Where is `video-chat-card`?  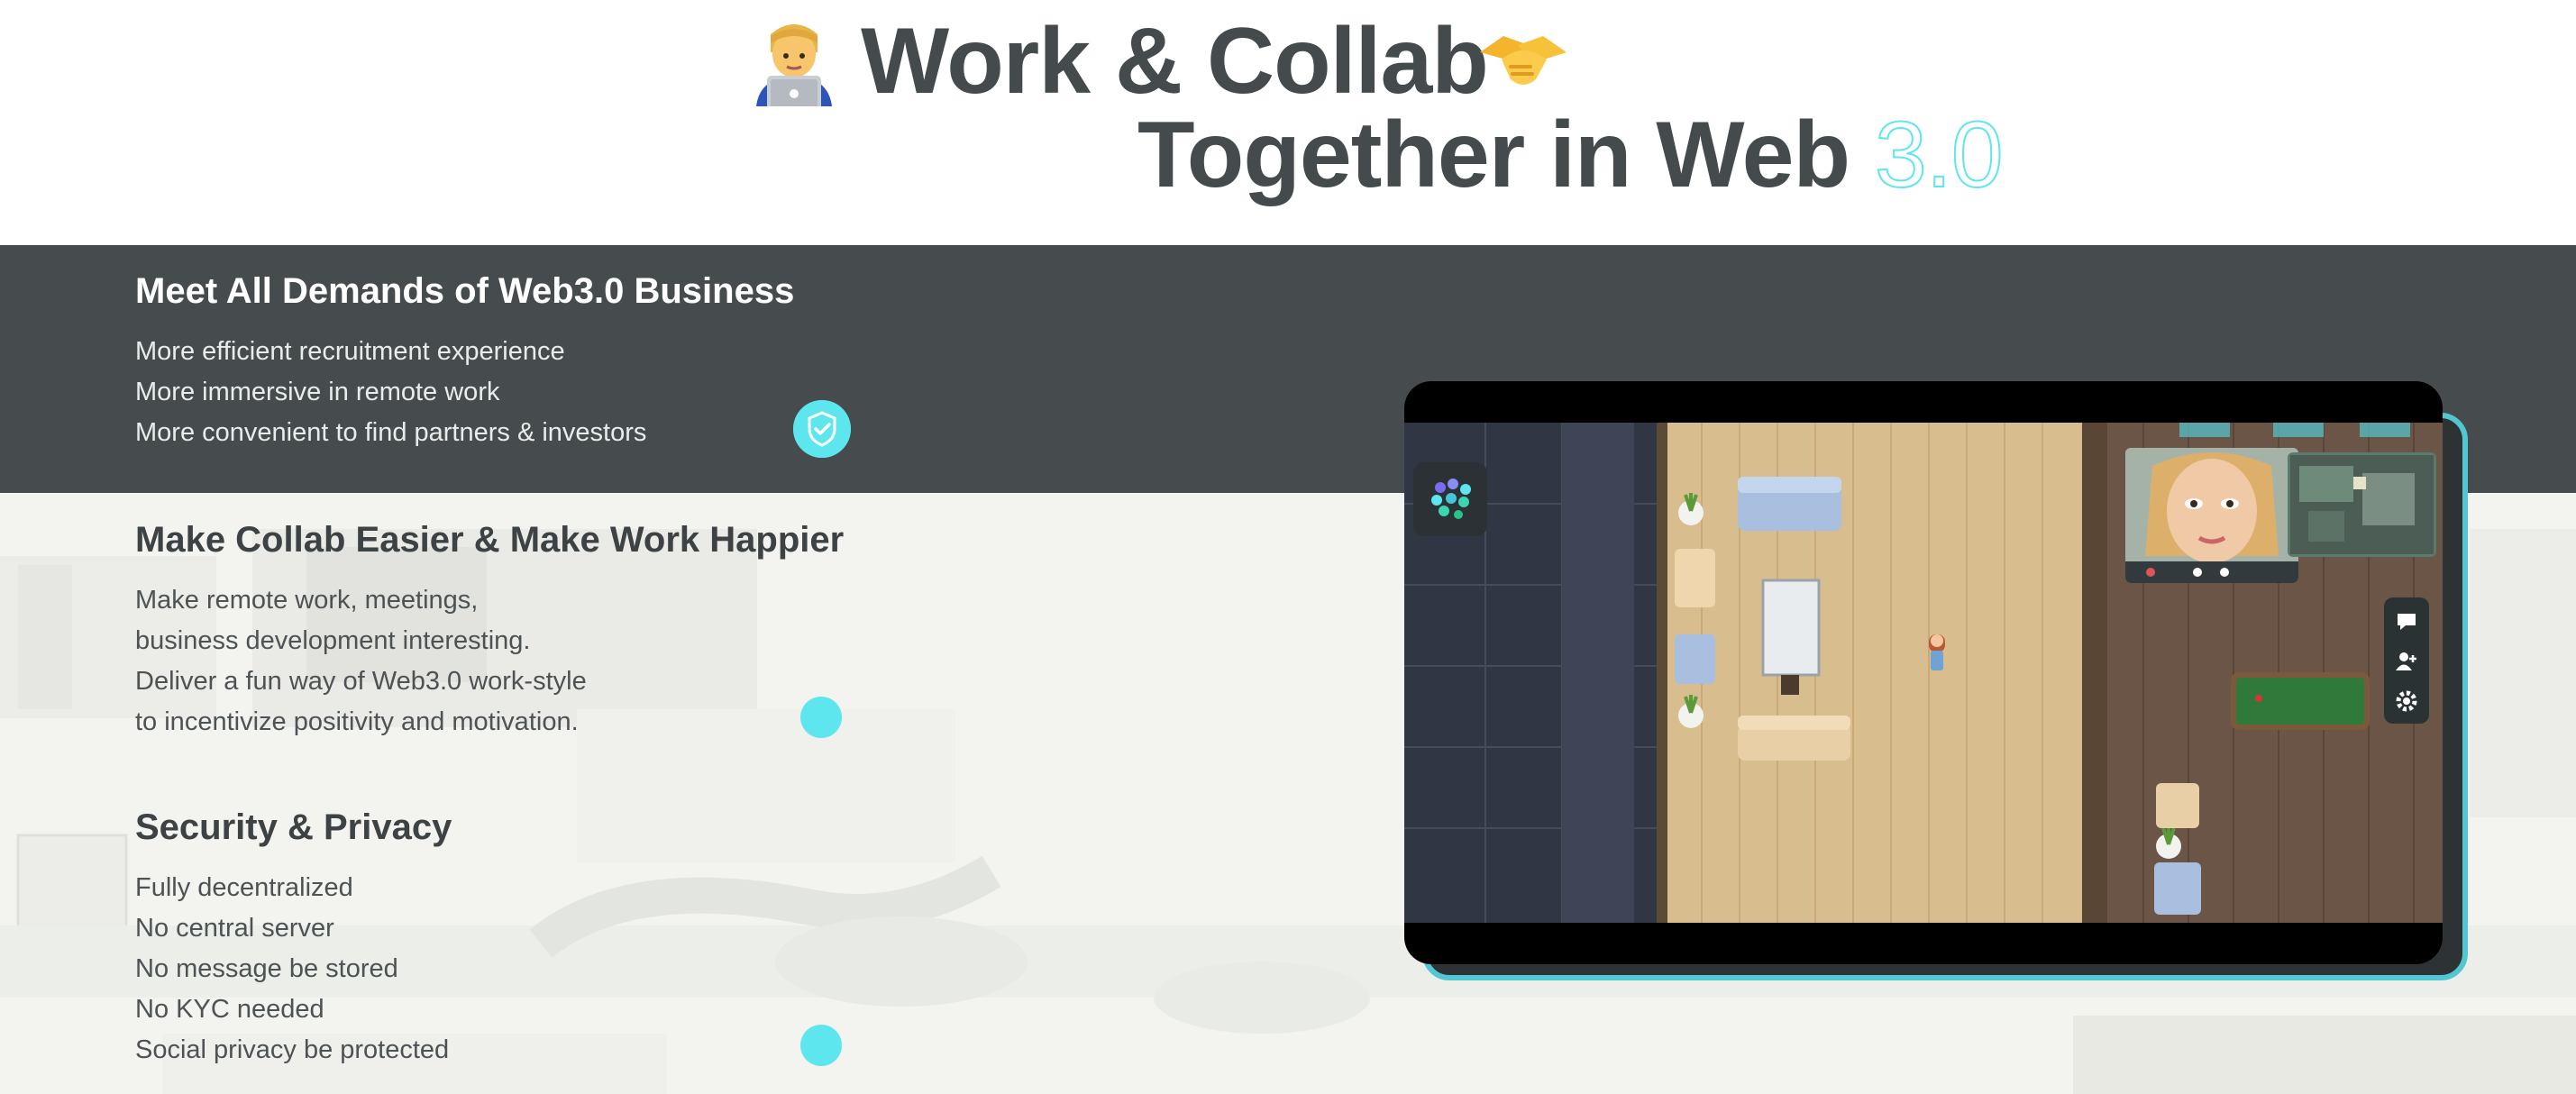
video-chat-card is located at coordinates (2211, 516).